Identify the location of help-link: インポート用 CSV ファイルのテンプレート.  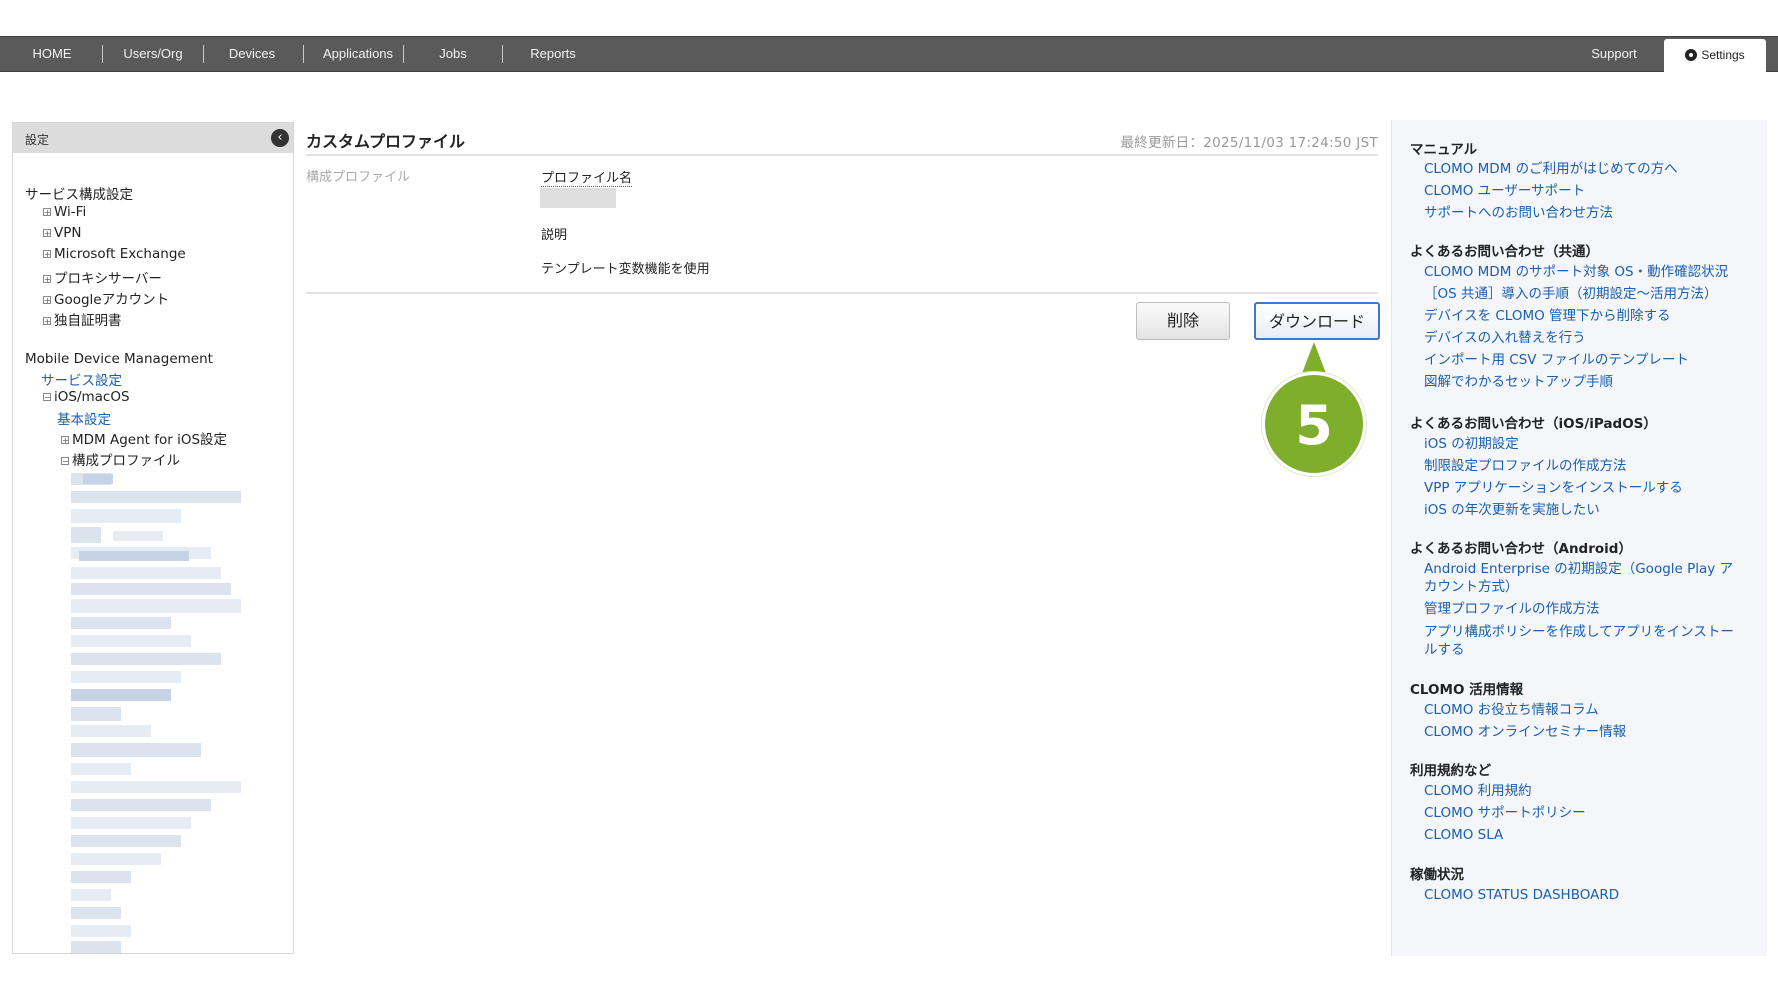
(1556, 360).